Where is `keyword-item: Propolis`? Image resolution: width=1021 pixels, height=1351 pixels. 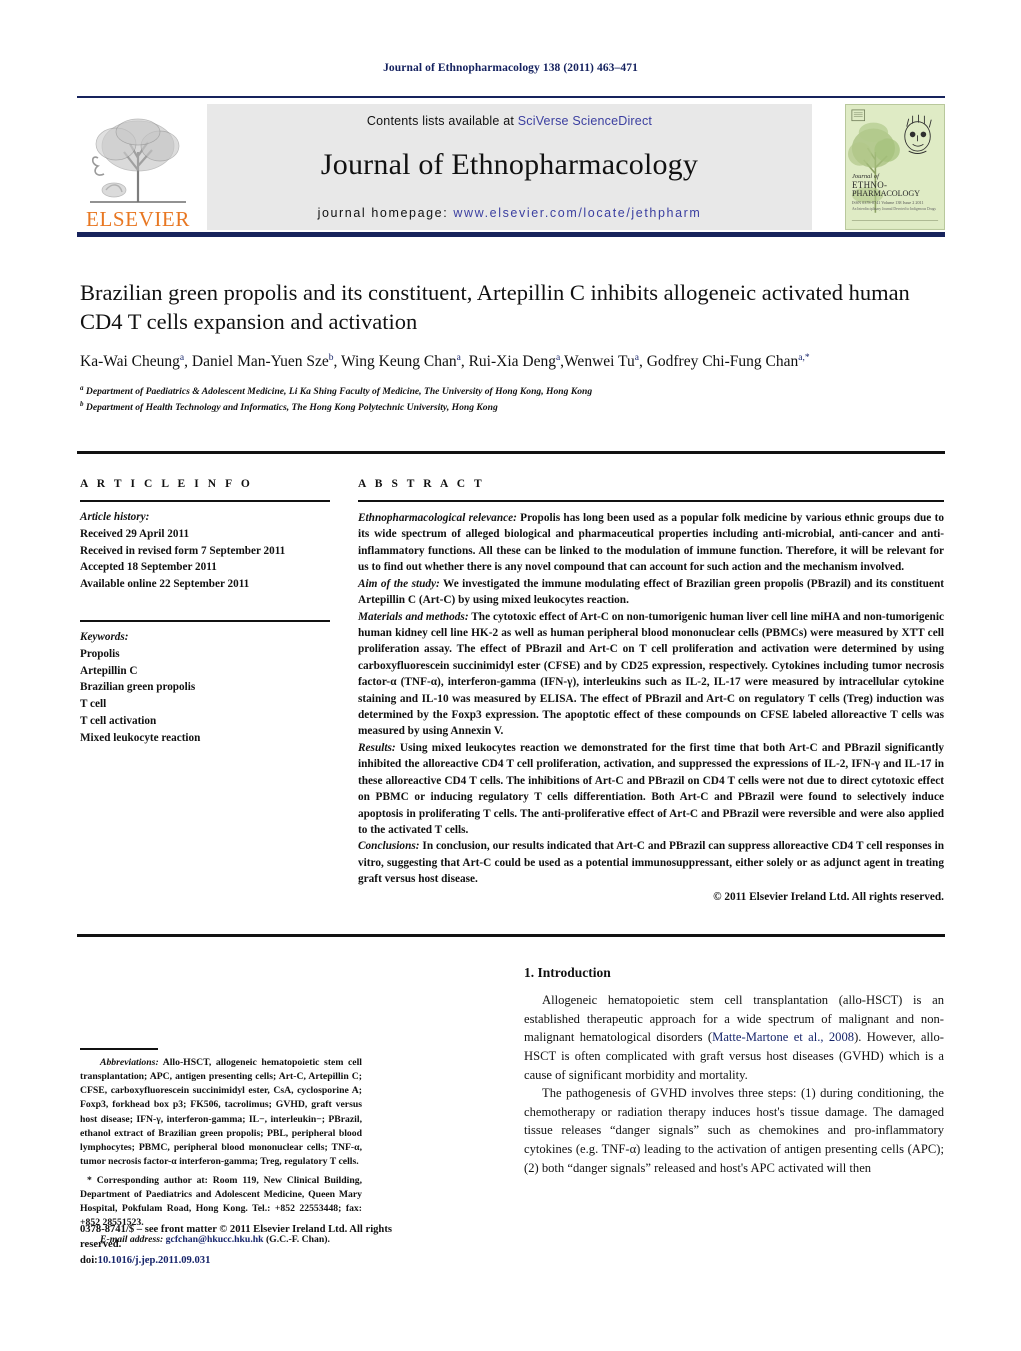
keyword-item: Propolis is located at coordinates (100, 653).